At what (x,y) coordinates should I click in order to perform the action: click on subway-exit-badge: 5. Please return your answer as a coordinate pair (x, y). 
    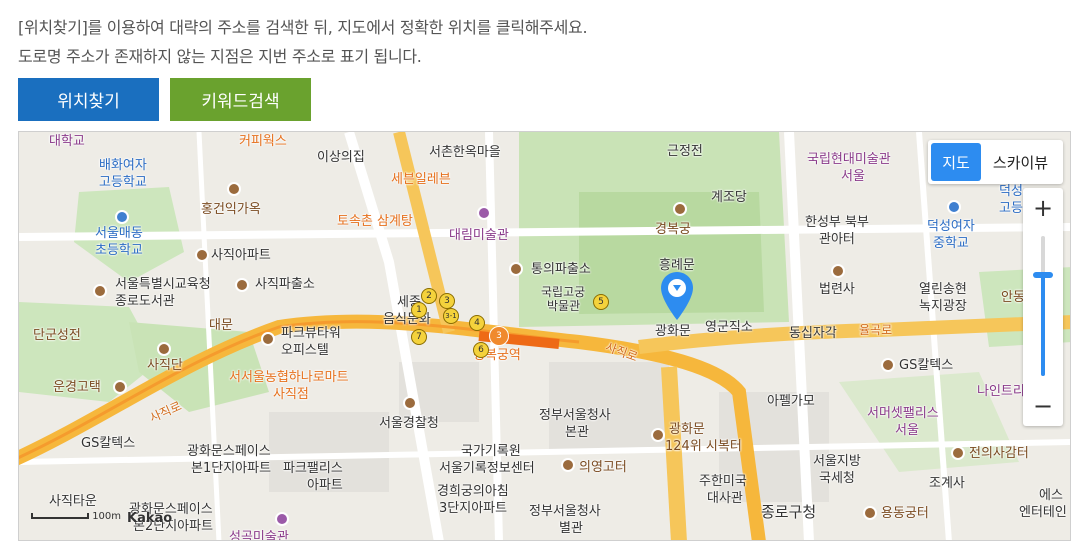
    Looking at the image, I should click on (601, 302).